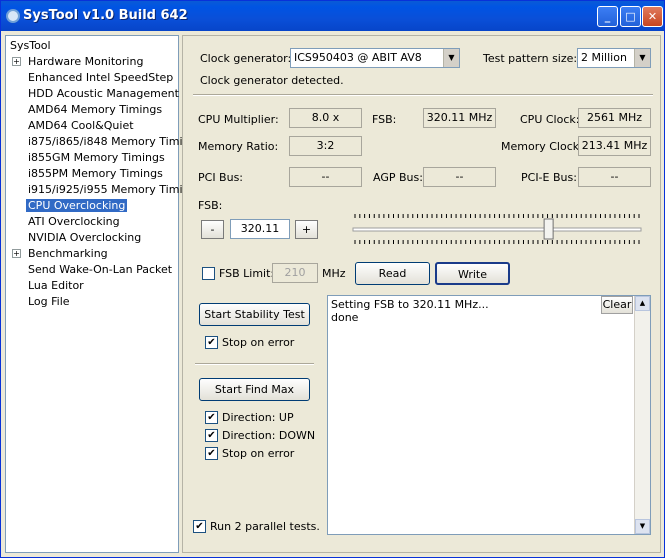 The image size is (665, 558). Describe the element at coordinates (105, 15) in the screenshot. I see `window-title: SysTool v1.0 Build 642` at that location.